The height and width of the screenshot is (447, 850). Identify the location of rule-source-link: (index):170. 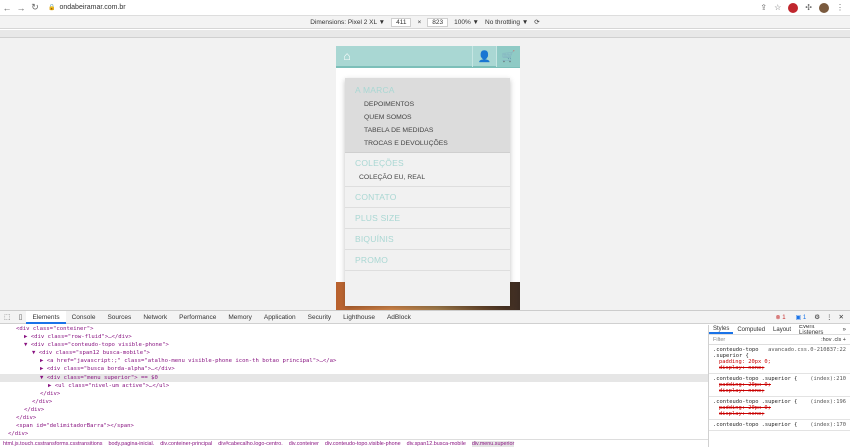
(828, 425).